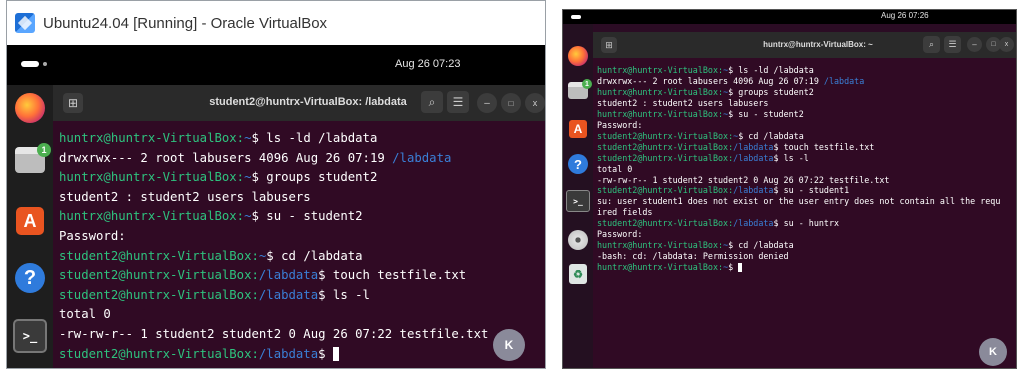 The height and width of the screenshot is (371, 1019). Describe the element at coordinates (578, 240) in the screenshot. I see `disc-icon` at that location.